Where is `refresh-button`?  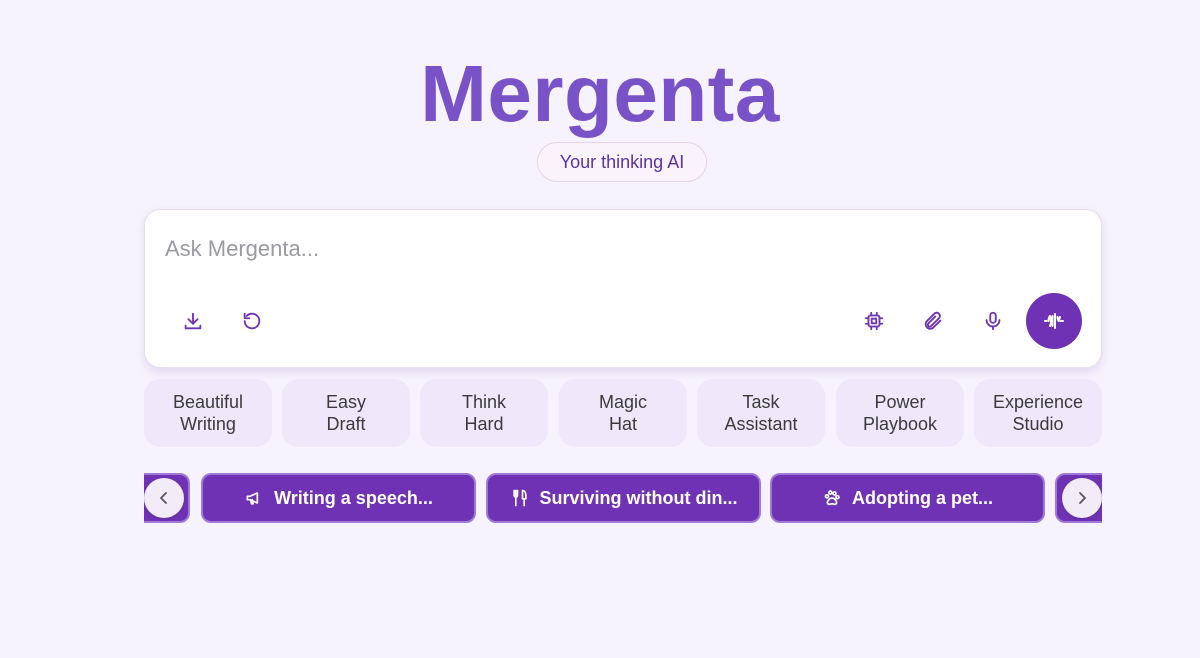 refresh-button is located at coordinates (252, 321).